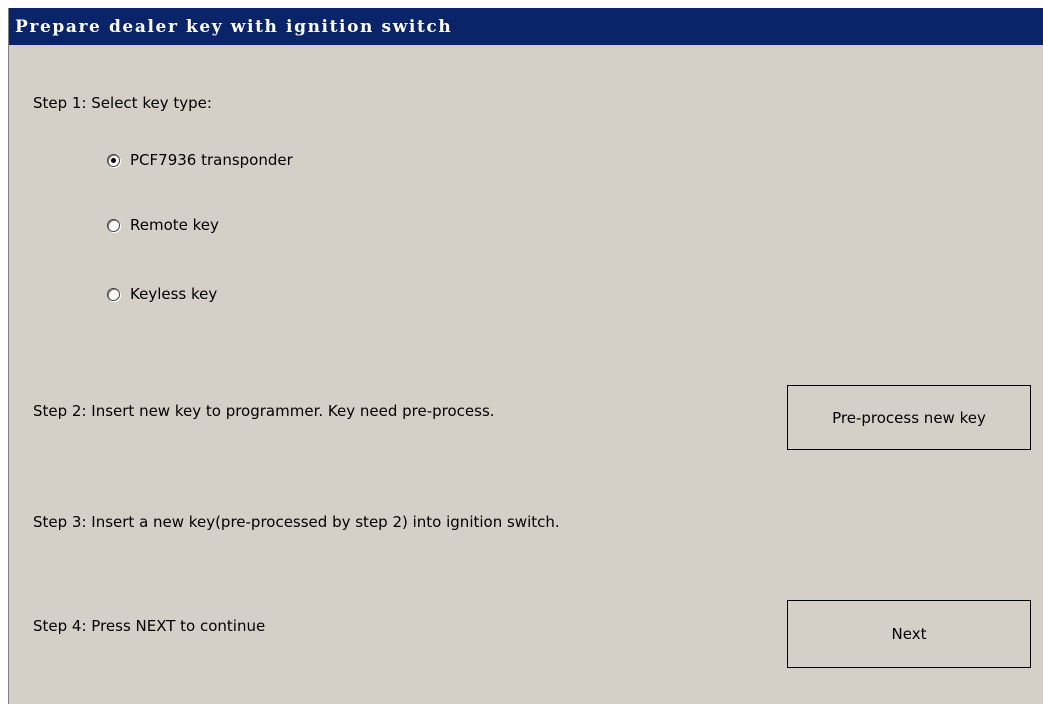 The height and width of the screenshot is (704, 1043). I want to click on next-button: Next, so click(909, 634).